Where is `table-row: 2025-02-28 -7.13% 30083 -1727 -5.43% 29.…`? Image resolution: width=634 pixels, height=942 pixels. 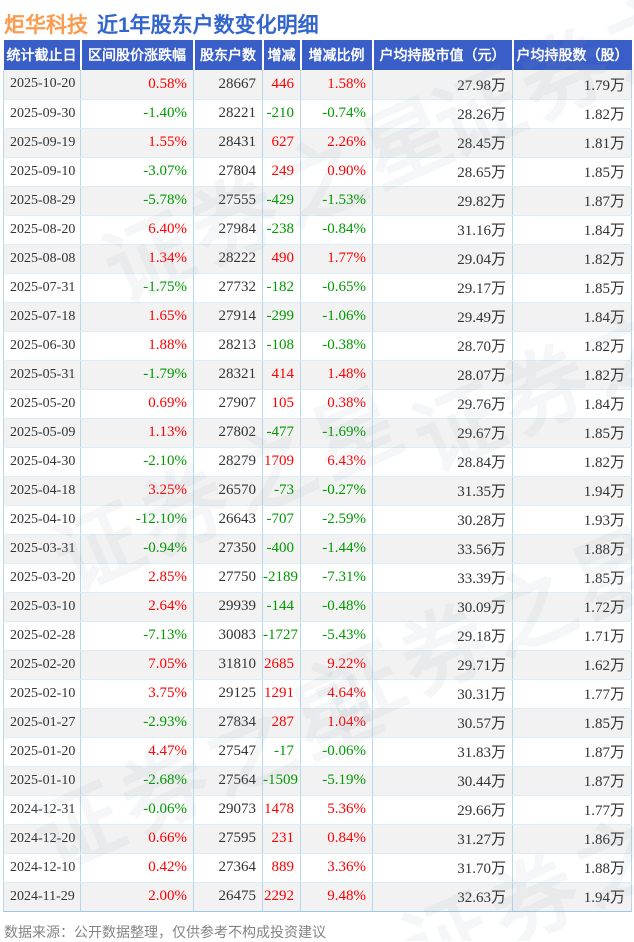
table-row: 2025-02-28 -7.13% 30083 -1727 -5.43% 29.… is located at coordinates (317, 636).